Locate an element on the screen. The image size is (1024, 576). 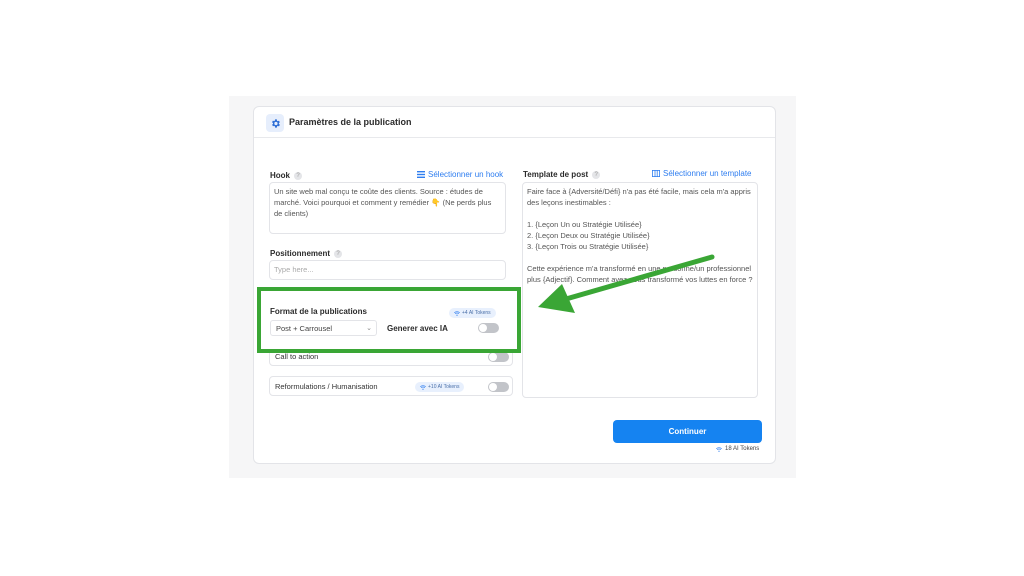
generate-ai-toggle is located at coordinates (488, 328).